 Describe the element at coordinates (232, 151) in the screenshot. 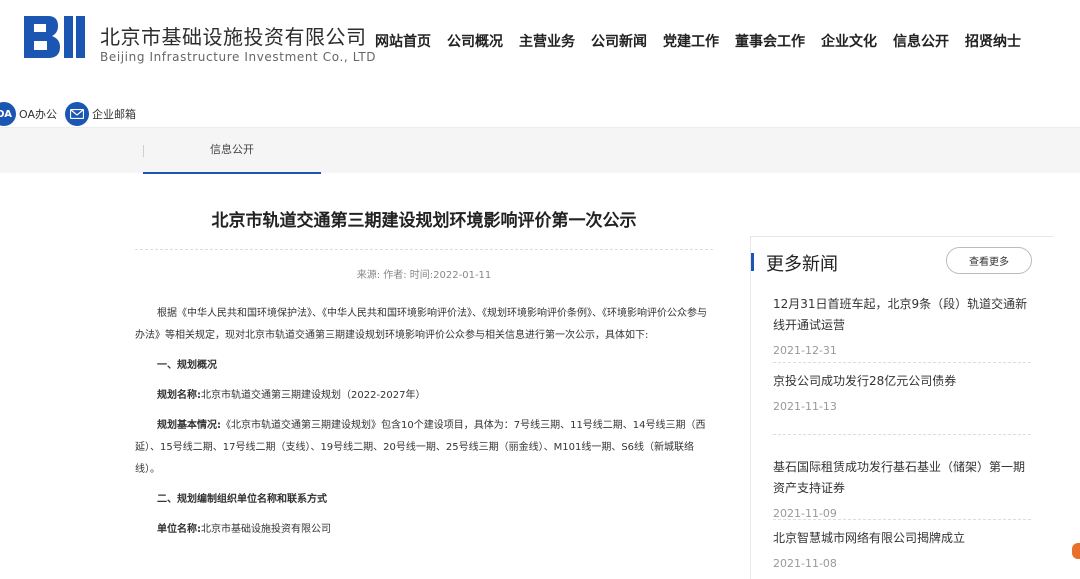

I see `subnav-current-tab: 信息公开` at that location.